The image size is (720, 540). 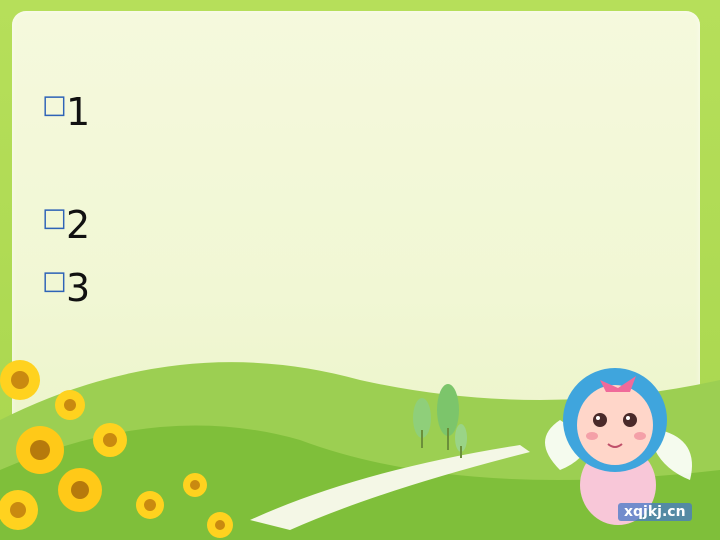 What do you see at coordinates (78, 225) in the screenshot?
I see `item-number: 2` at bounding box center [78, 225].